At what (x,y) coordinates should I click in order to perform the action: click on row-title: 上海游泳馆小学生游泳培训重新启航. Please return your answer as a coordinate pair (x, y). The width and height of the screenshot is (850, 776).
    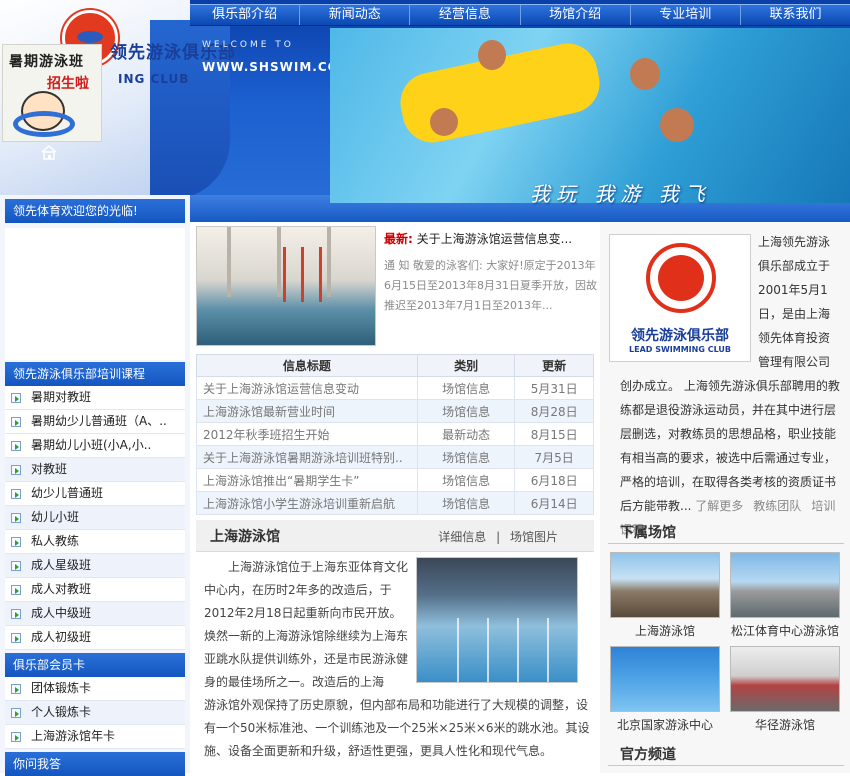
    Looking at the image, I should click on (307, 503).